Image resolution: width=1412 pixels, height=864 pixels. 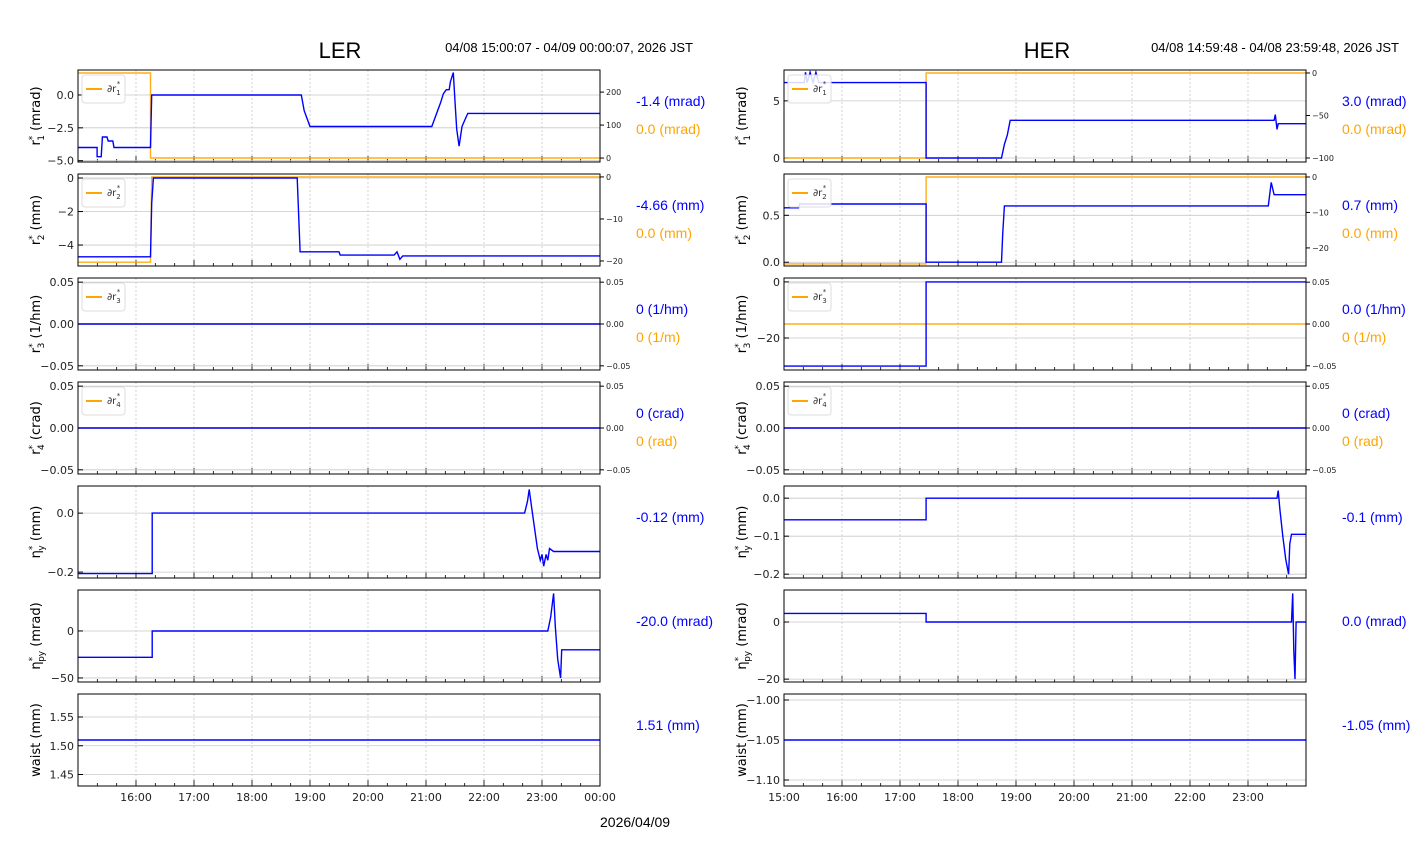 What do you see at coordinates (62, 717) in the screenshot?
I see `y-tick-label: 1.55` at bounding box center [62, 717].